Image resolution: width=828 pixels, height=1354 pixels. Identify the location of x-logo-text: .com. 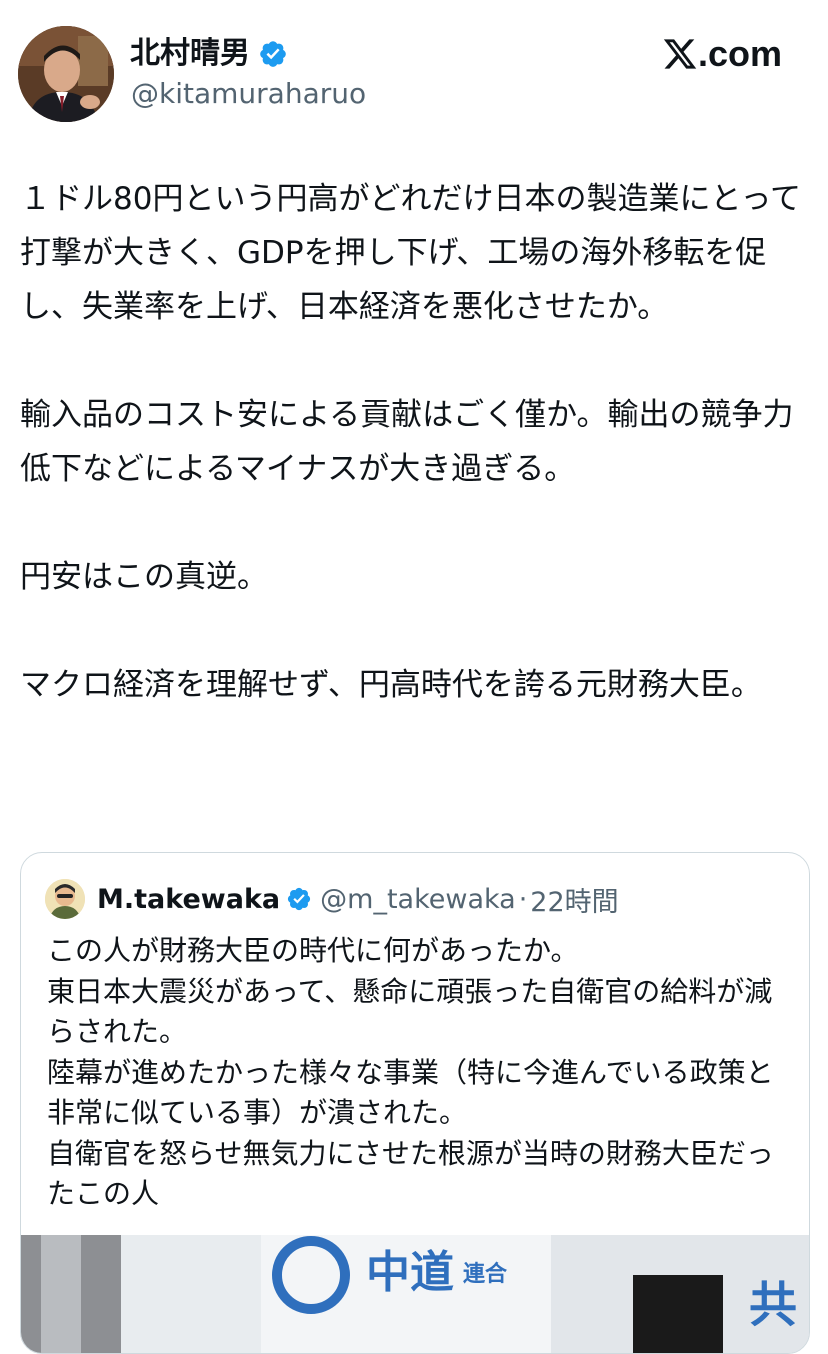
(739, 53).